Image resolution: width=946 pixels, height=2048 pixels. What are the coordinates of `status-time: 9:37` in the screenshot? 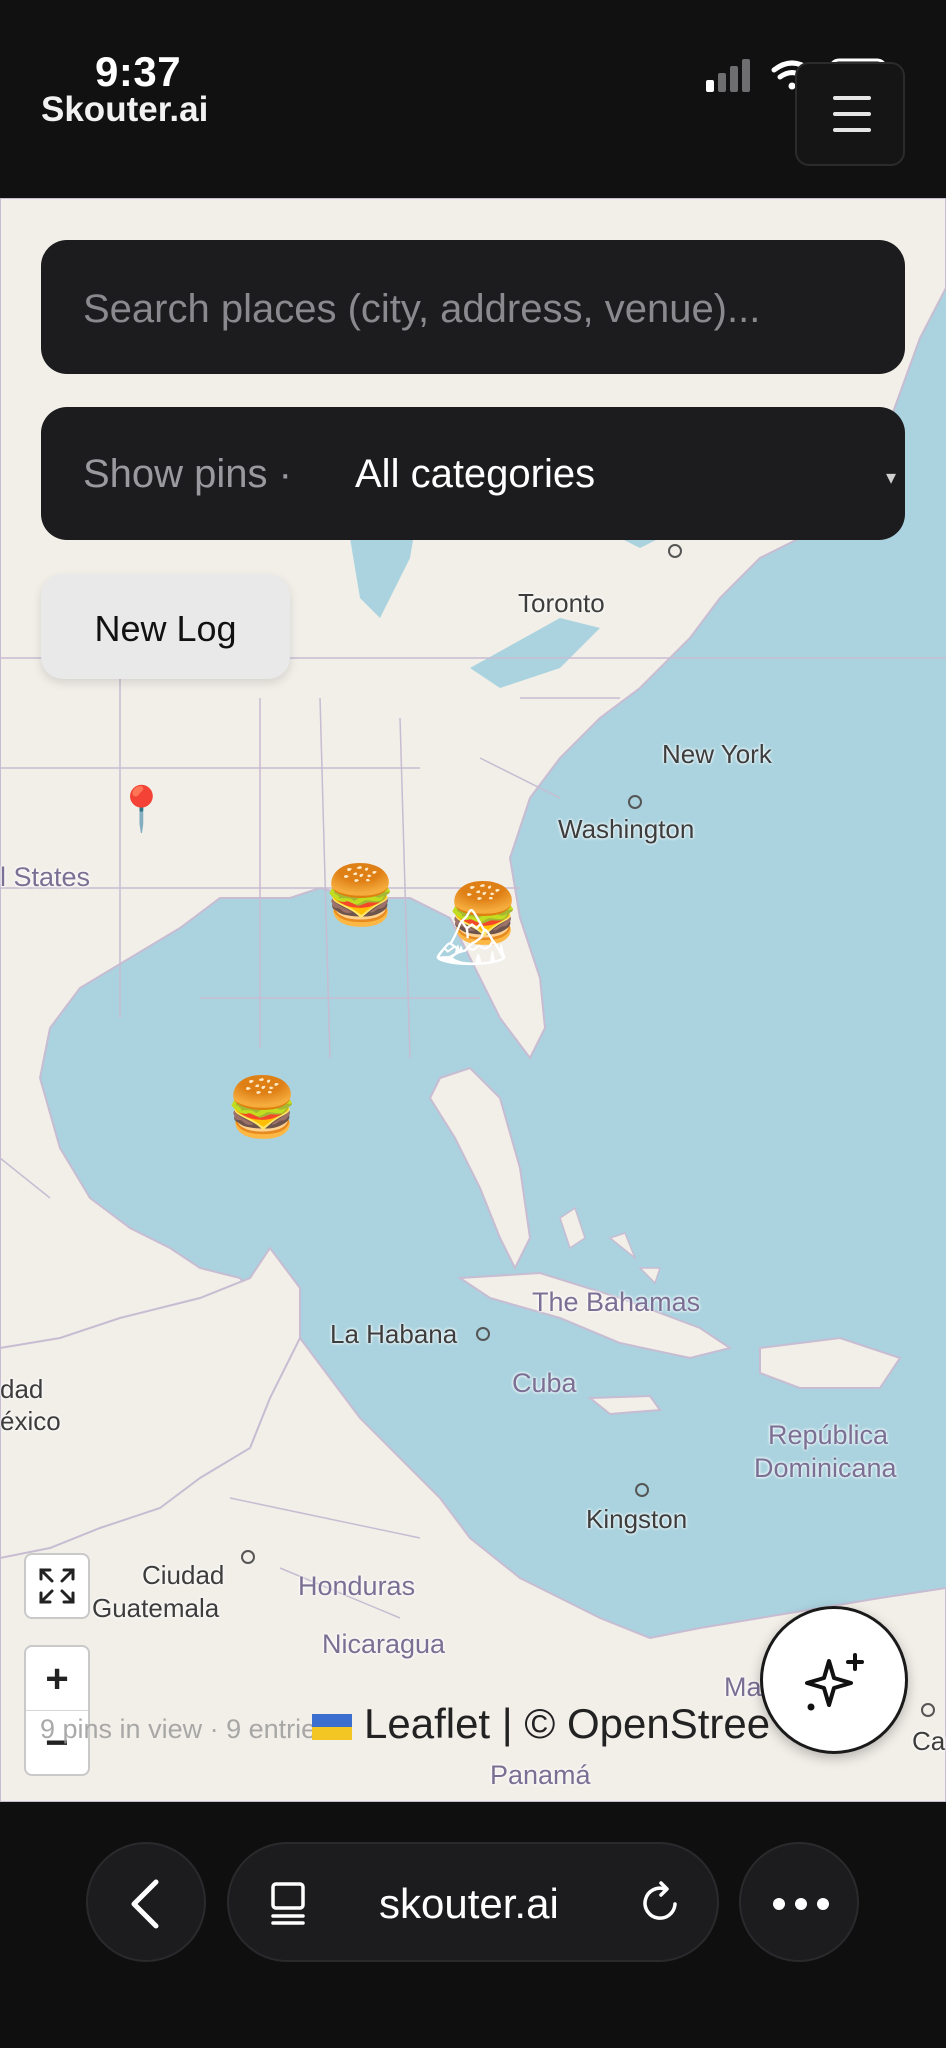 It's located at (138, 71).